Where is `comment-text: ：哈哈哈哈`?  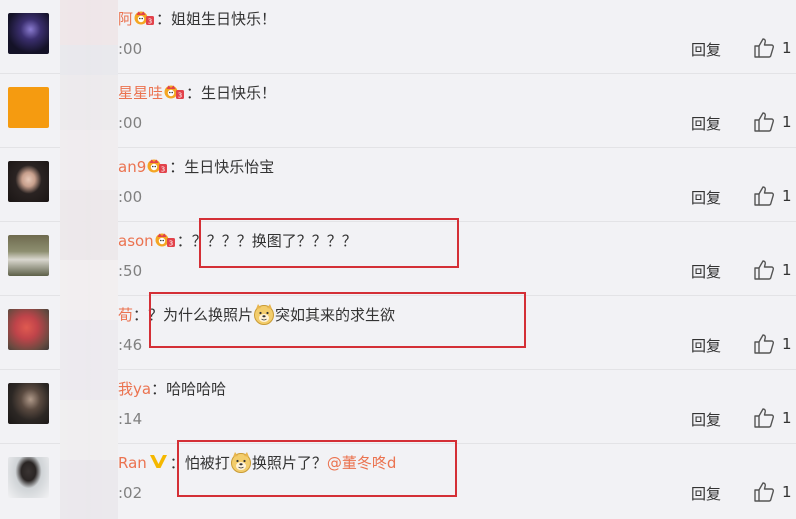
comment-text: ：哈哈哈哈 is located at coordinates (189, 389).